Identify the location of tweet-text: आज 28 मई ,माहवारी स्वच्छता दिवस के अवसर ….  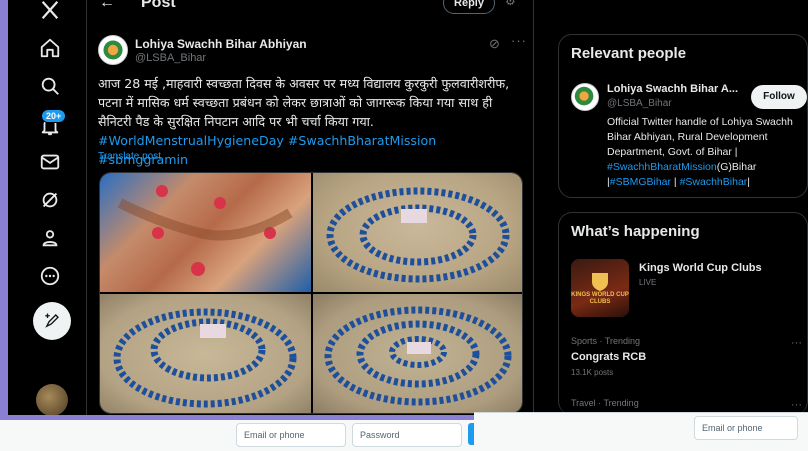
(311, 121).